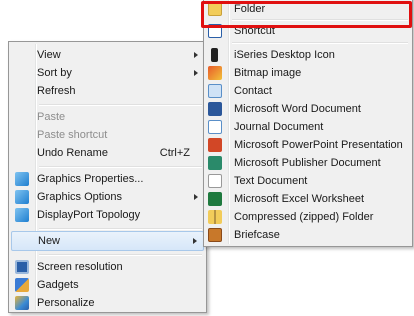 The height and width of the screenshot is (316, 414). I want to click on menu-item-label: New, so click(49, 241).